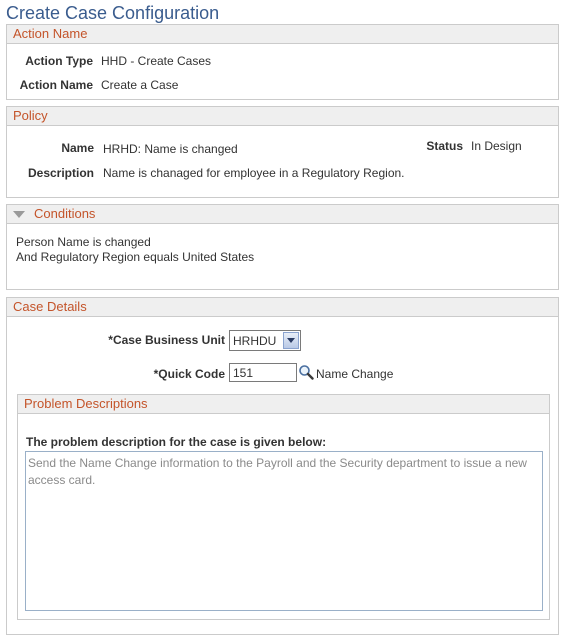 Image resolution: width=568 pixels, height=642 pixels. Describe the element at coordinates (282, 307) in the screenshot. I see `case-details-header: Case Details` at that location.